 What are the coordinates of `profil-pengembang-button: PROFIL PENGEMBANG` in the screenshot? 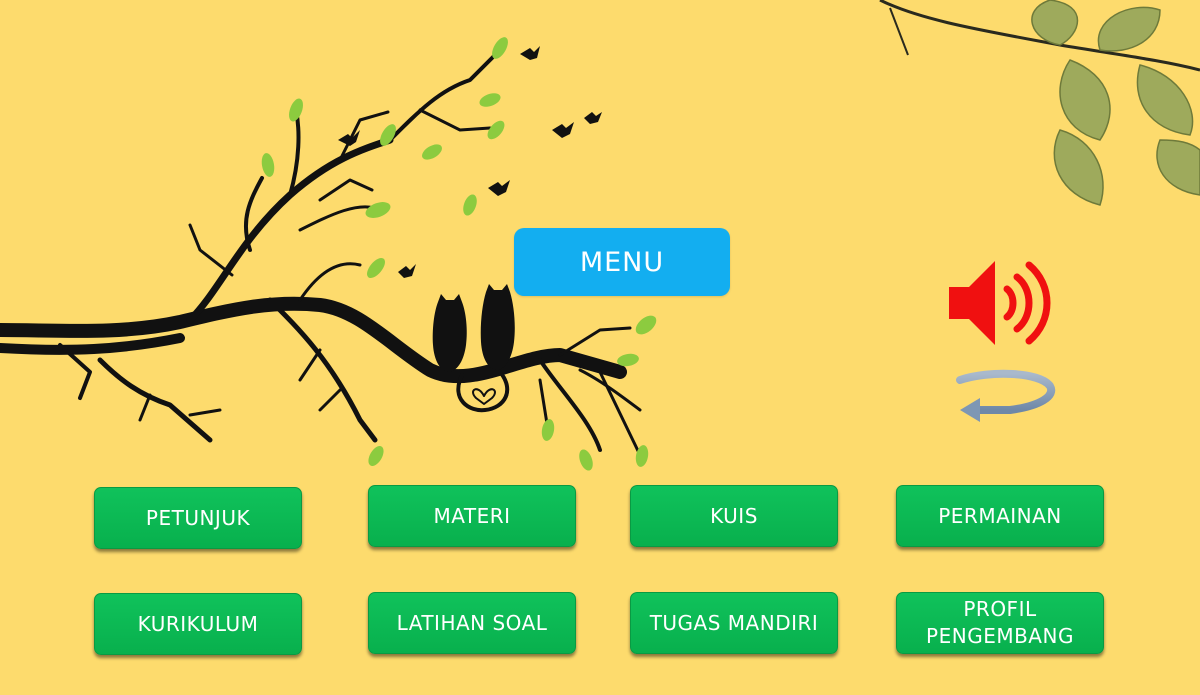 It's located at (1000, 623).